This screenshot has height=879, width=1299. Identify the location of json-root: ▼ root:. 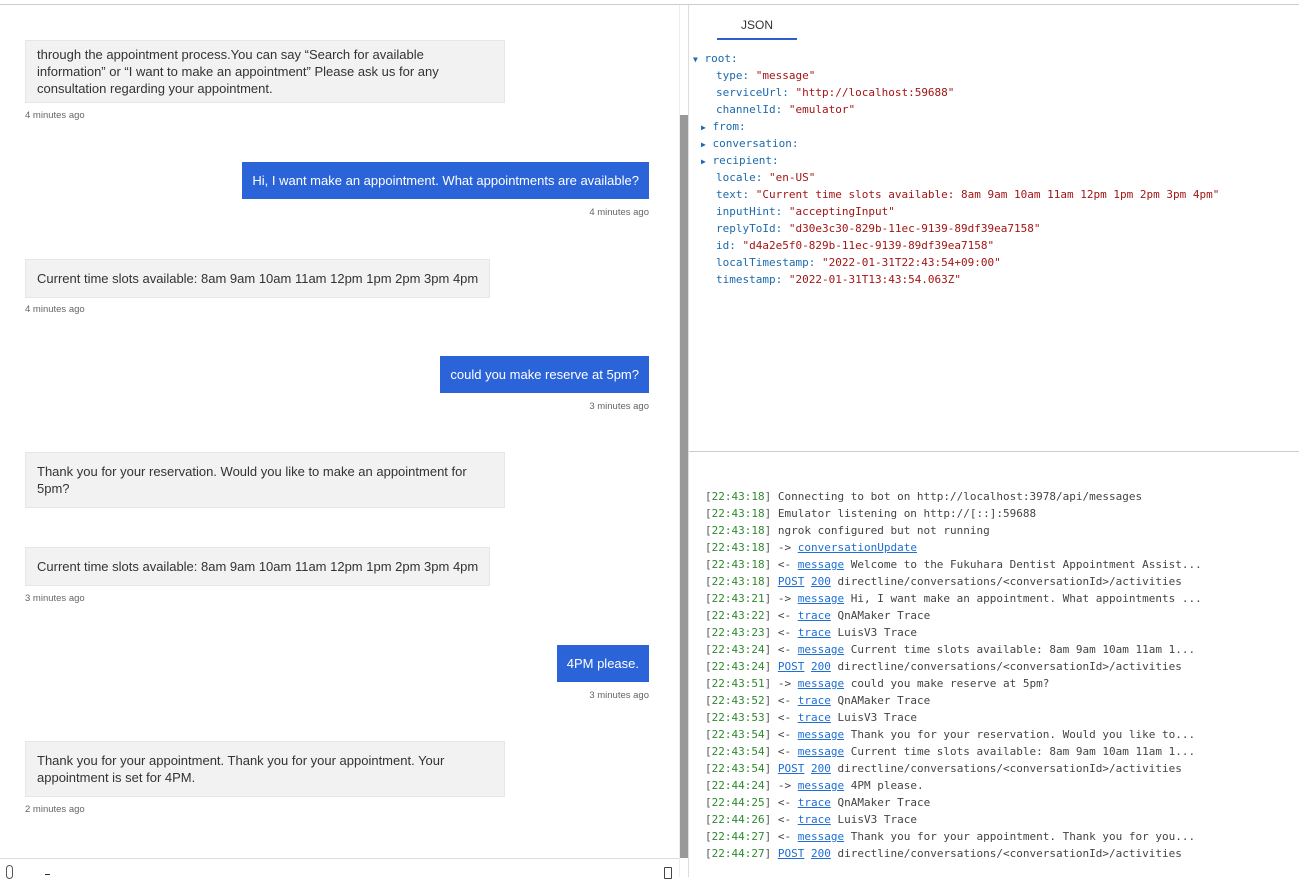
(715, 59).